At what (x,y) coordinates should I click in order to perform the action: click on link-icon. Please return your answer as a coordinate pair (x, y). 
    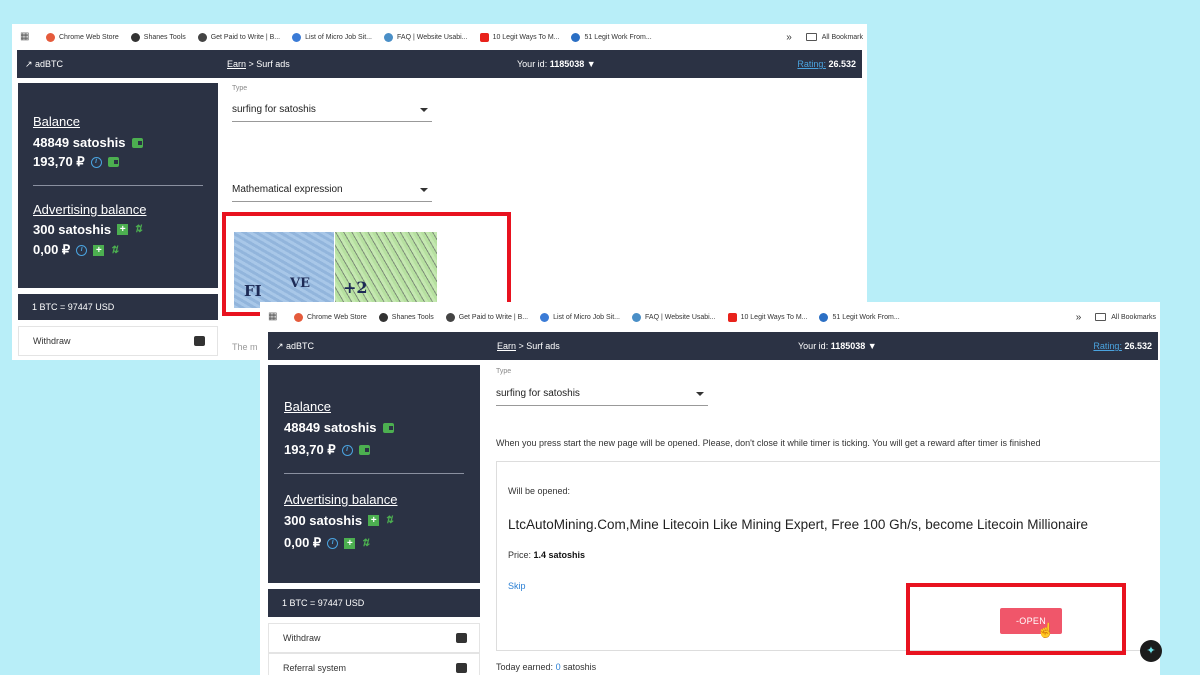
    Looking at the image, I should click on (545, 317).